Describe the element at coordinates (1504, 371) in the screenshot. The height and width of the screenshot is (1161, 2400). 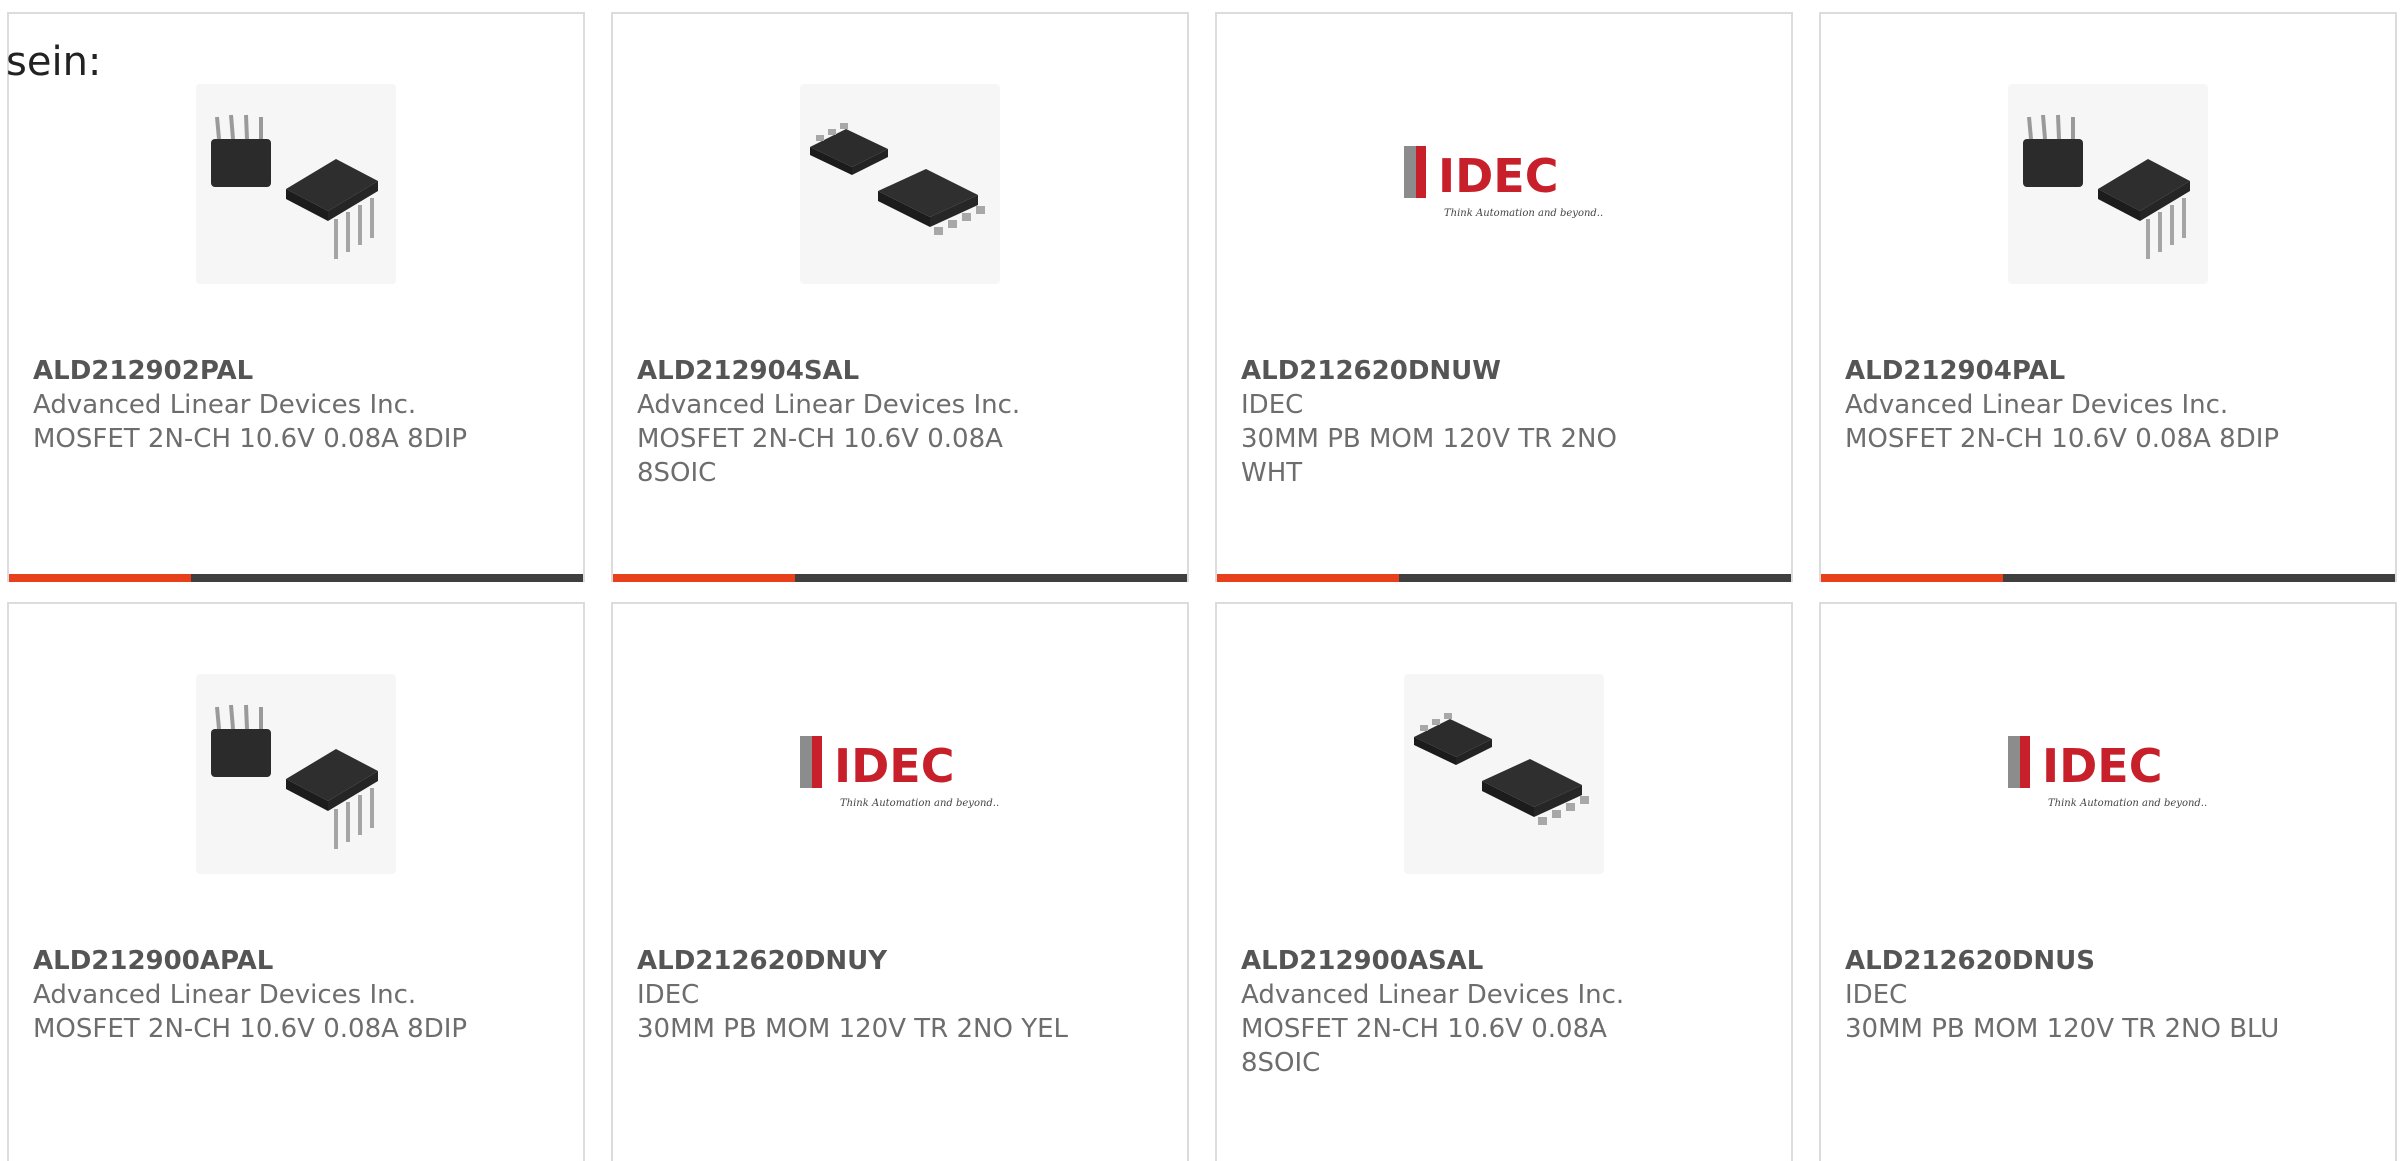
I see `part-number: ALD212620DNUW` at that location.